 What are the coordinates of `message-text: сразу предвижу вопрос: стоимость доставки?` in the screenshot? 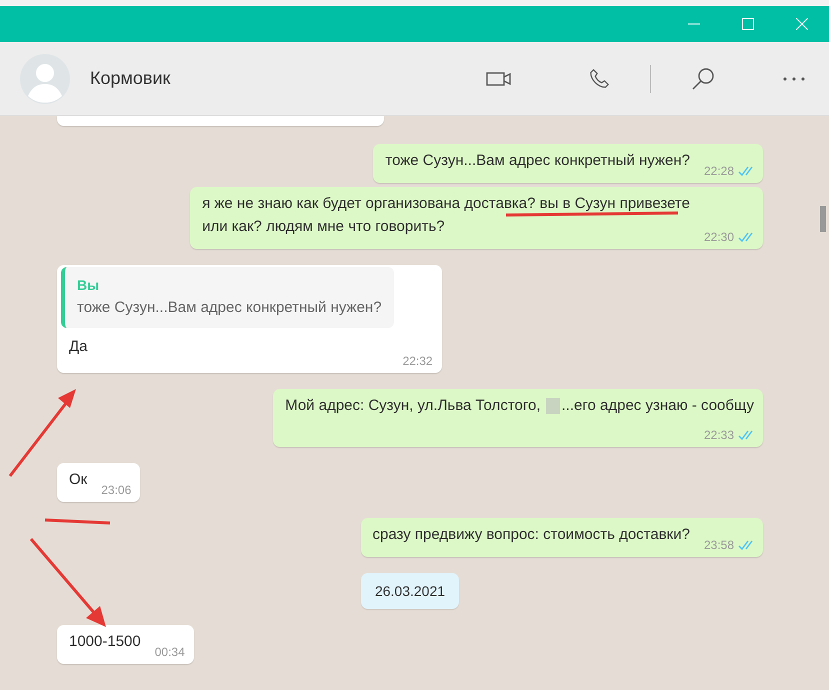 It's located at (531, 535).